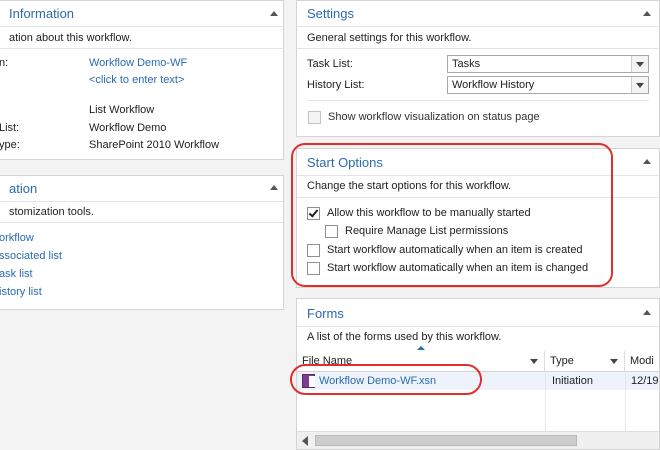 The width and height of the screenshot is (660, 450). I want to click on info-value-platform: SharePoint 2010 Workflow, so click(154, 145).